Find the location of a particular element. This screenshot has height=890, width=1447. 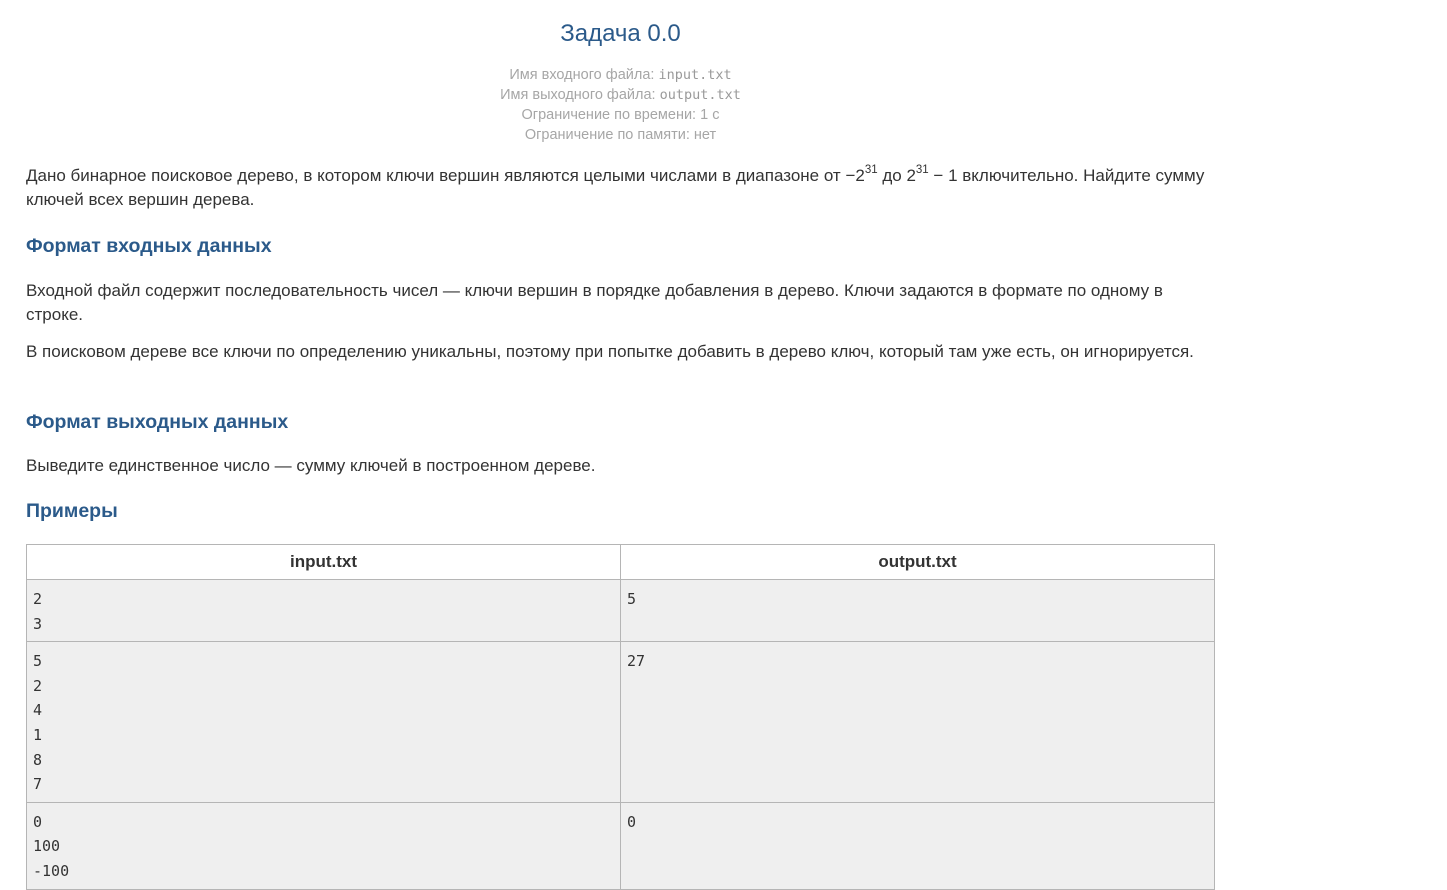

example-input-line: 0 is located at coordinates (38, 821).